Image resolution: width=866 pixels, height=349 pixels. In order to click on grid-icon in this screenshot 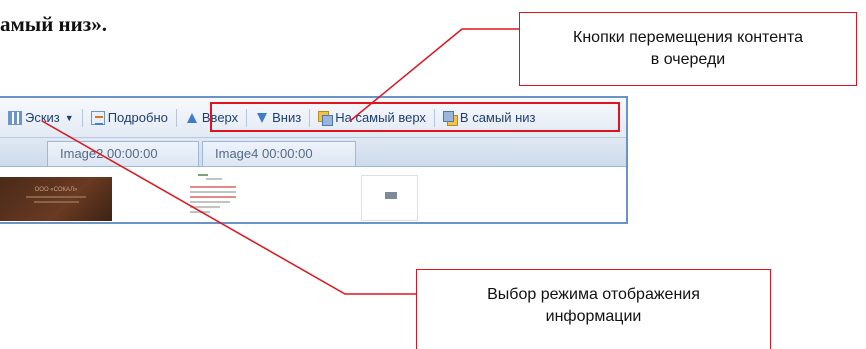, I will do `click(15, 117)`.